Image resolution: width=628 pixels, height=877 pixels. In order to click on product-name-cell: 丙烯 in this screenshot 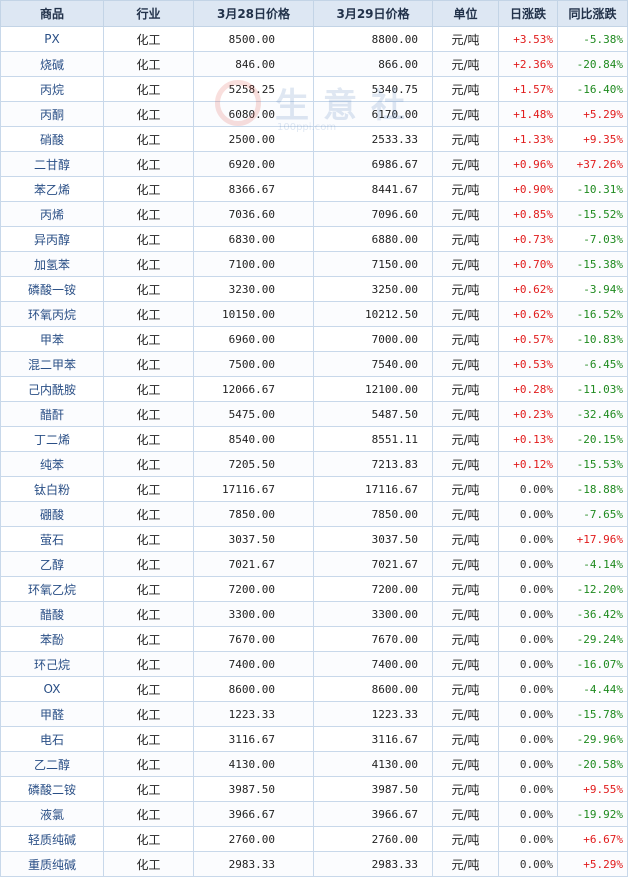, I will do `click(52, 214)`.